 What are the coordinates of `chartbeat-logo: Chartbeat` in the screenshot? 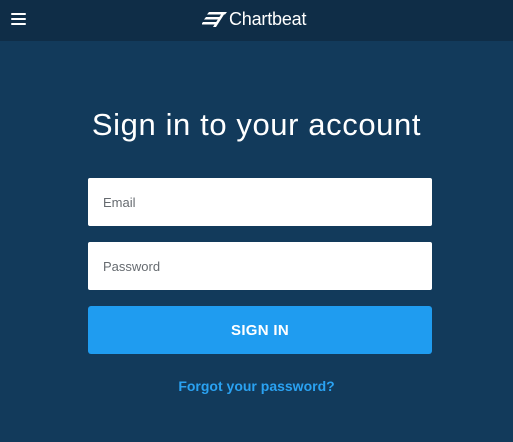 It's located at (254, 19).